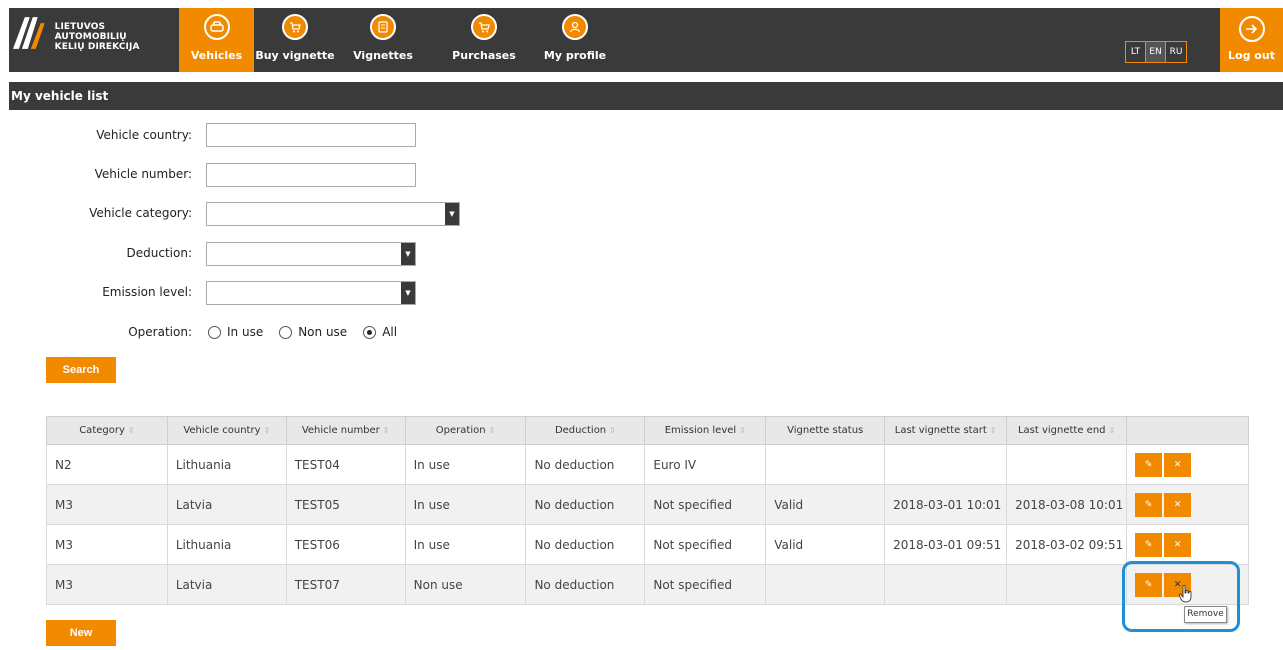 This screenshot has width=1283, height=650. Describe the element at coordinates (465, 464) in the screenshot. I see `cell-operation: In use` at that location.